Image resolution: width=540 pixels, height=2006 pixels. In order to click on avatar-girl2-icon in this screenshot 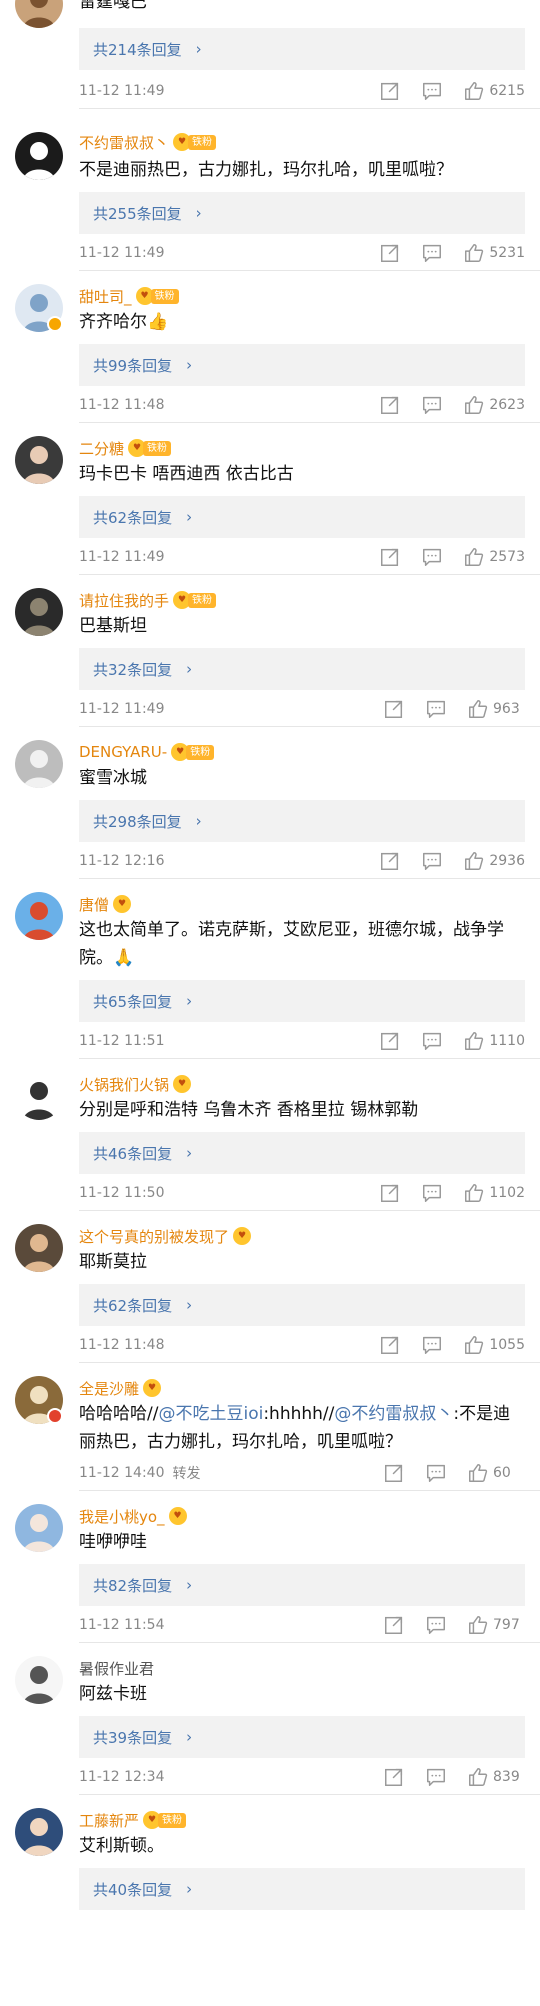, I will do `click(39, 1528)`.